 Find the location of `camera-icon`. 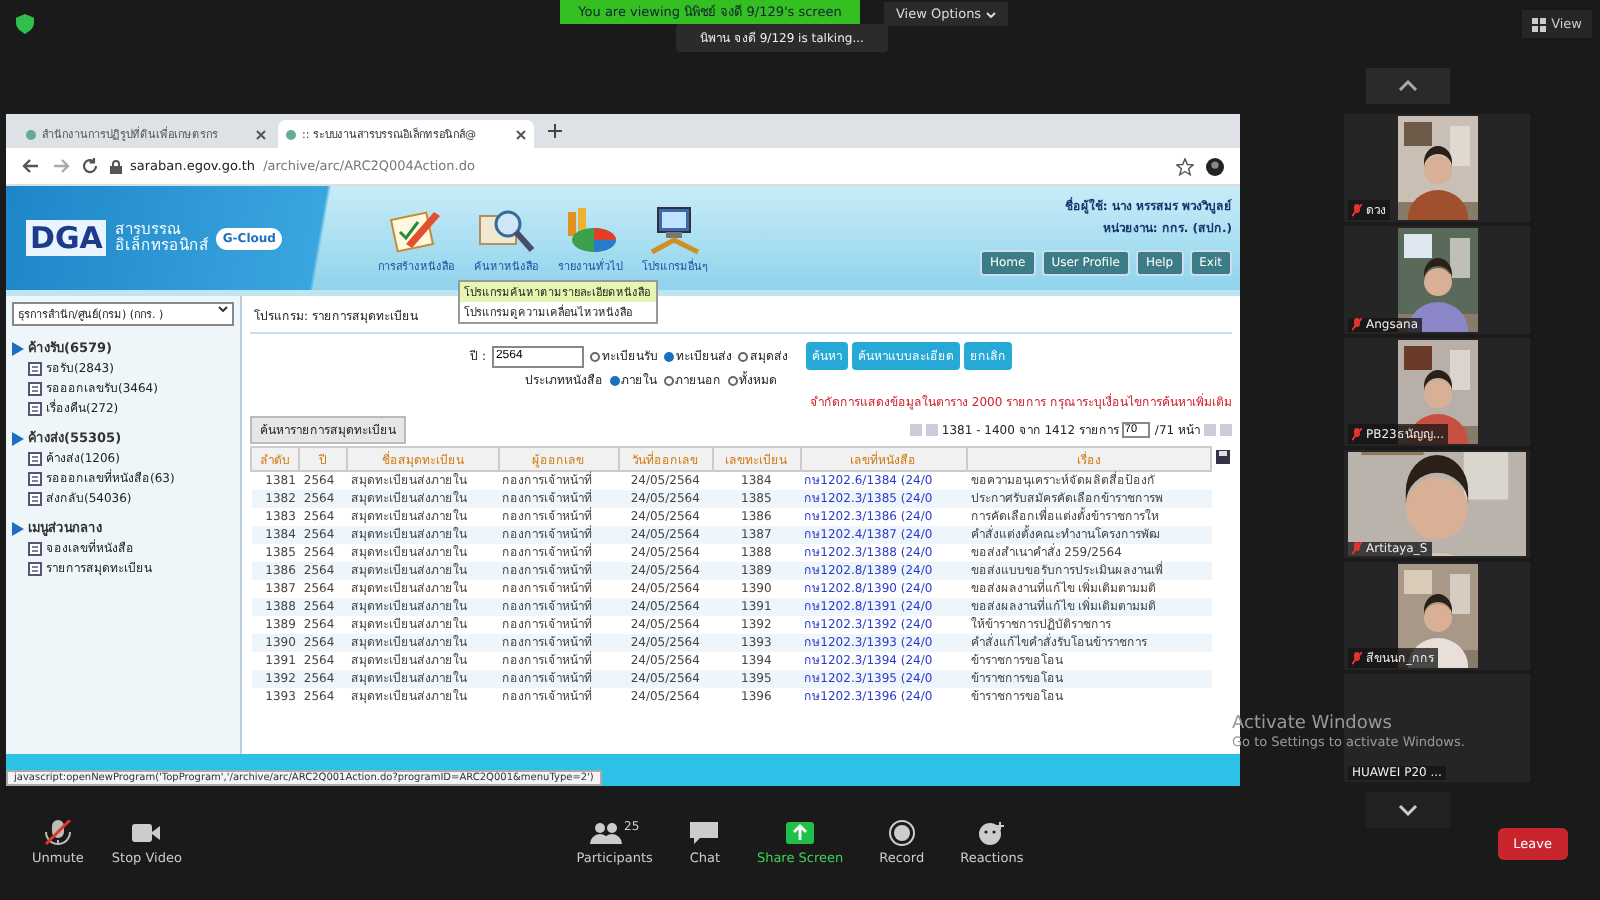

camera-icon is located at coordinates (146, 833).